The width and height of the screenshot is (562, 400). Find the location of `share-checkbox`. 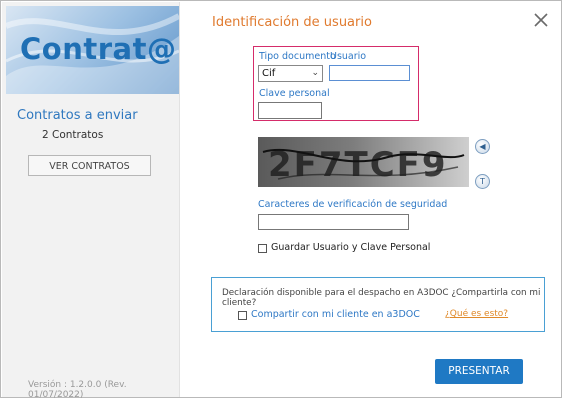

share-checkbox is located at coordinates (242, 315).